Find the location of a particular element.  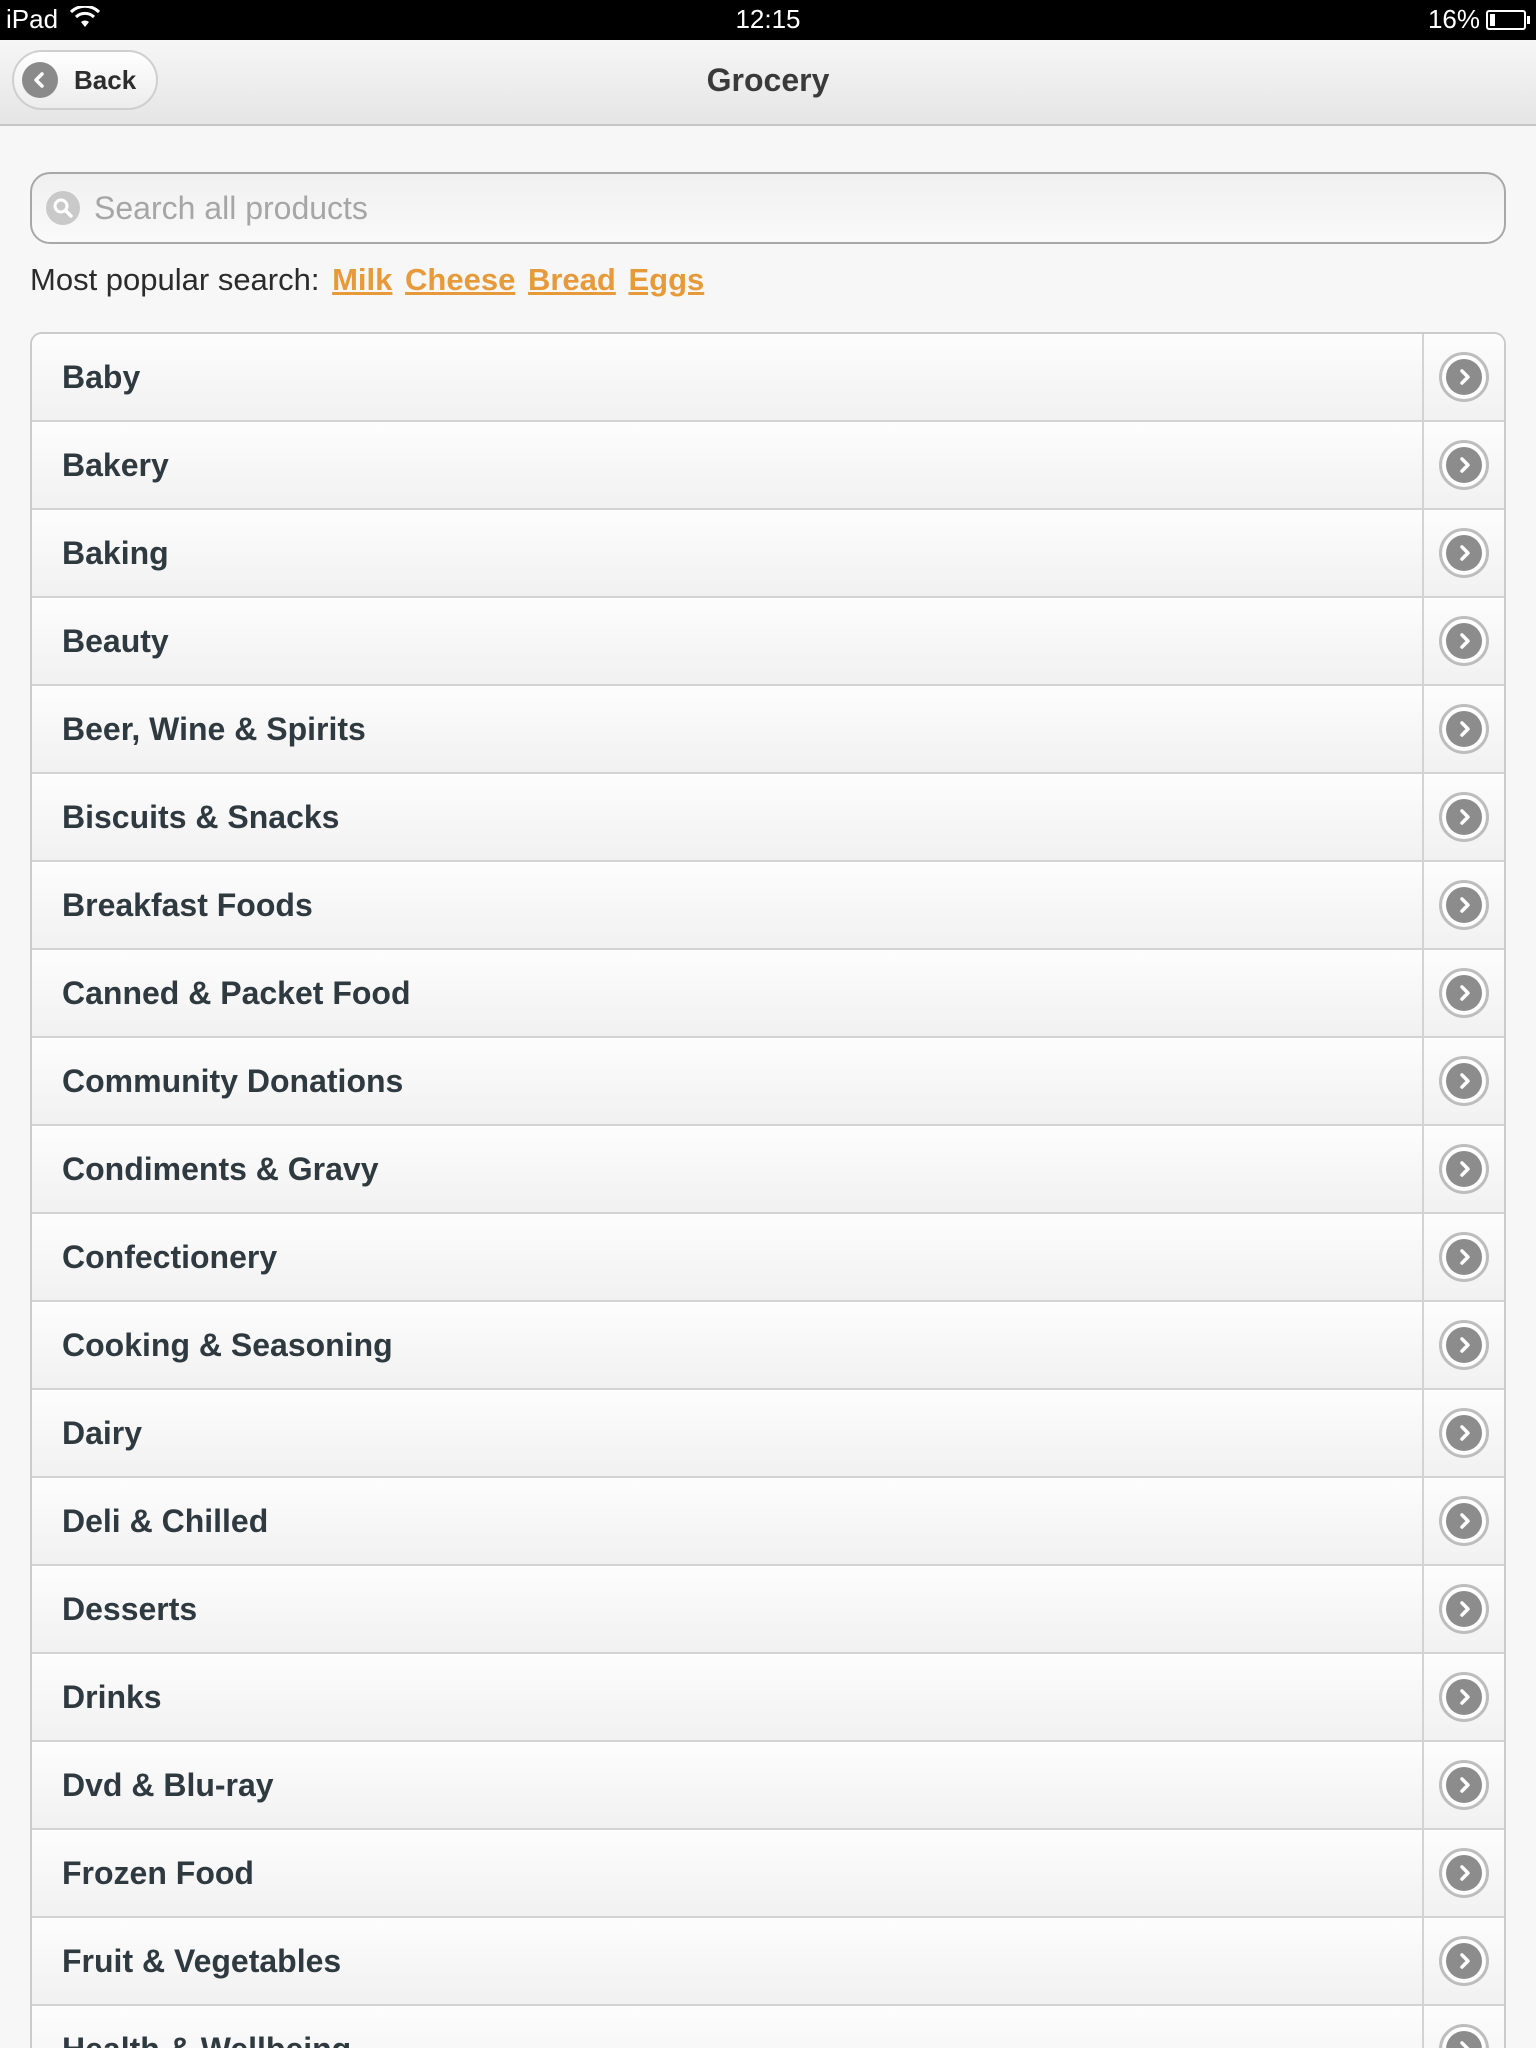

category-row-breakfast-foods: Breakfast Foods is located at coordinates (768, 906).